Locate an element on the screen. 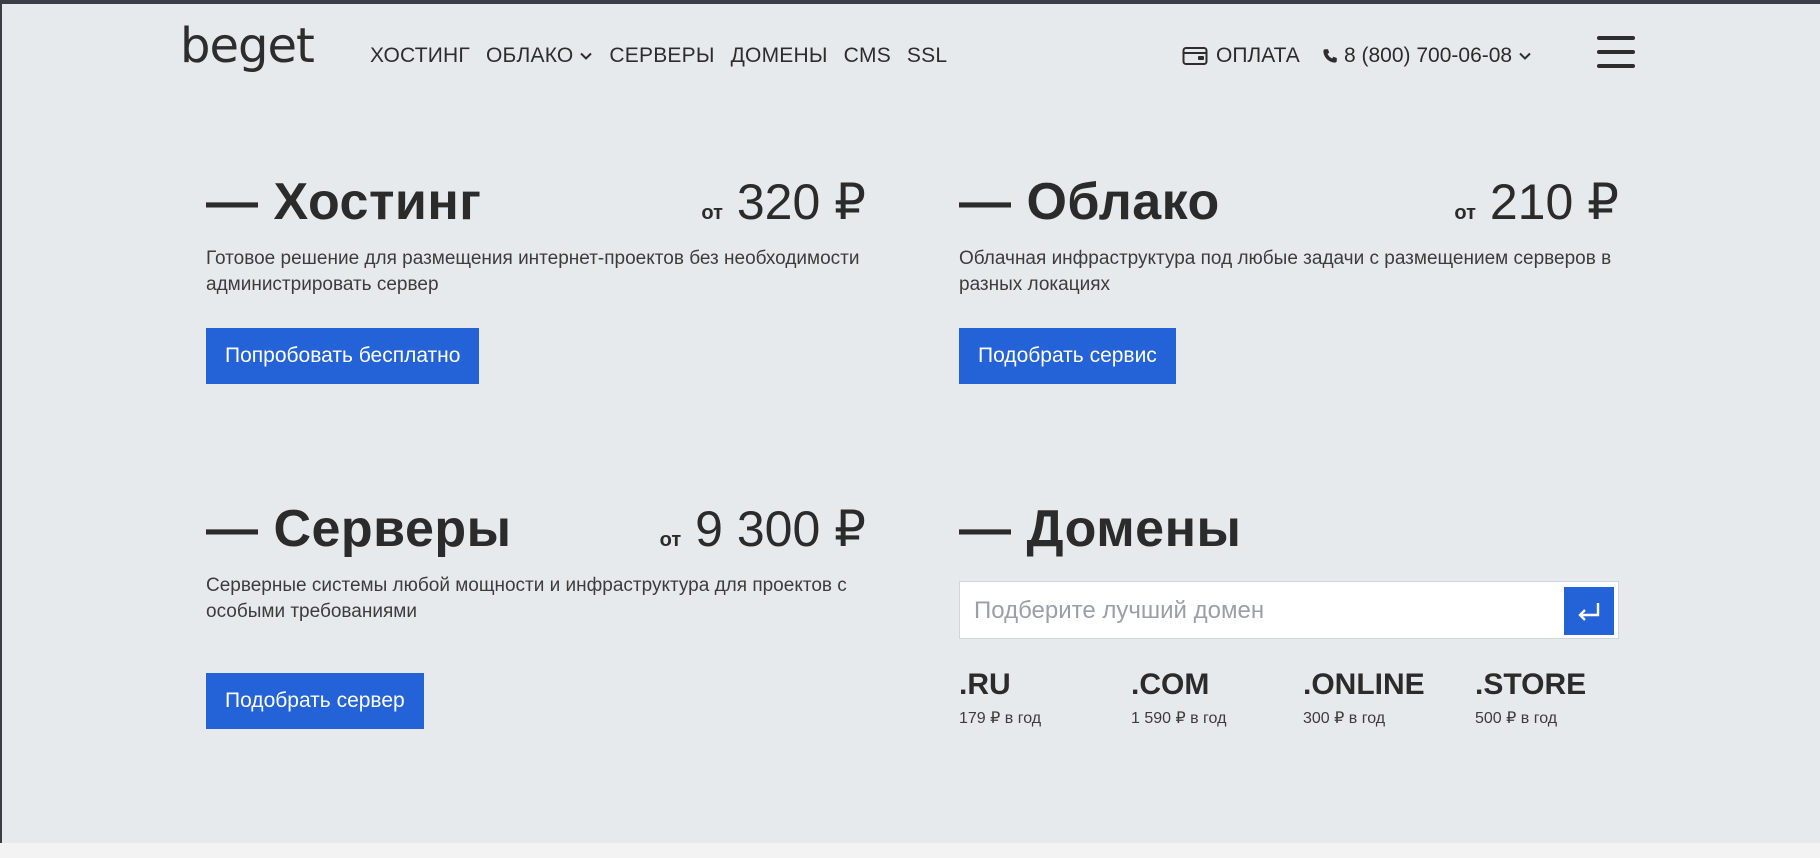 Image resolution: width=1820 pixels, height=858 pixels. try-free-button: Попробовать бесплатно is located at coordinates (343, 356).